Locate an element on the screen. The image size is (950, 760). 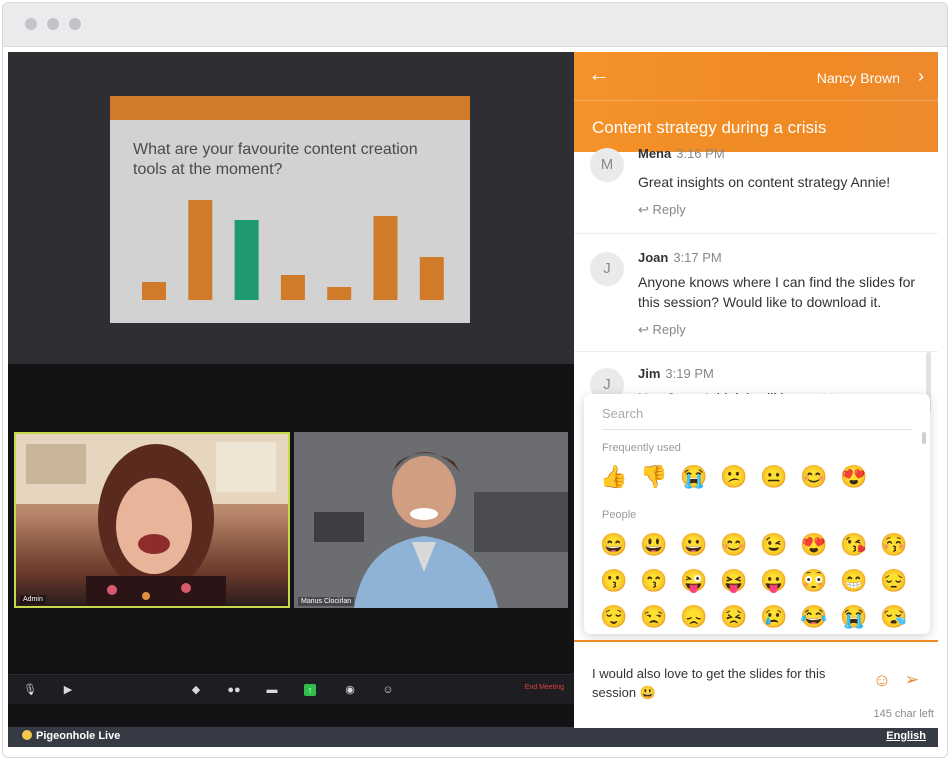
pigeonhole-logo-icon is located at coordinates (27, 735).